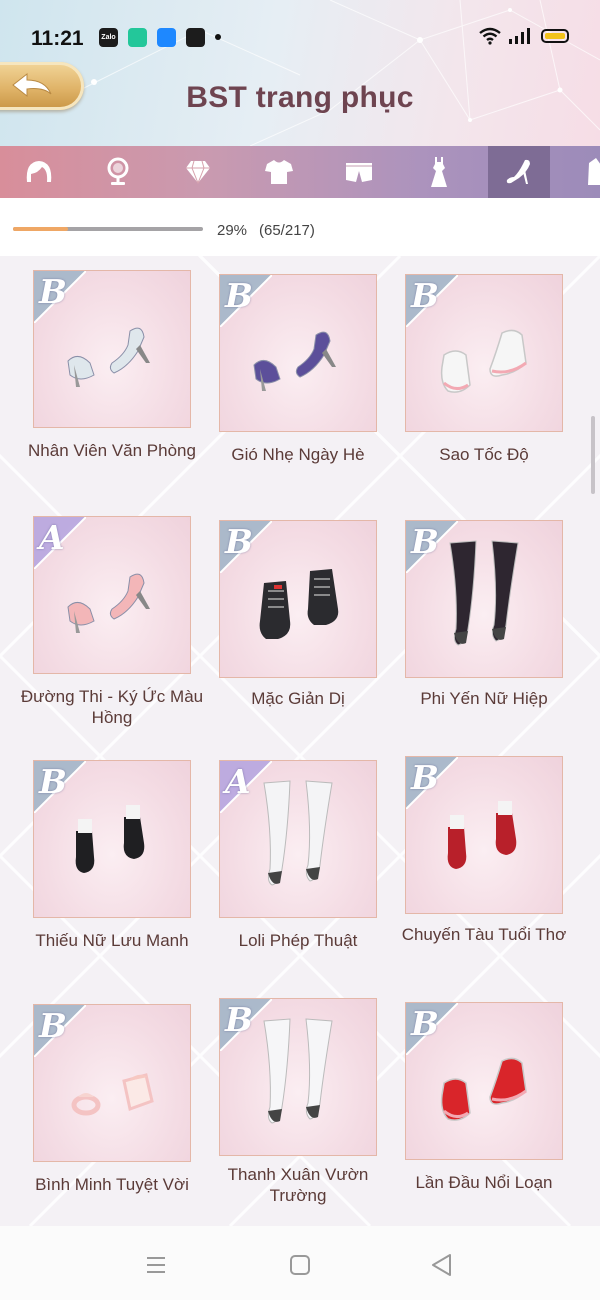 The width and height of the screenshot is (600, 1300). Describe the element at coordinates (442, 1265) in the screenshot. I see `back-triangle-icon` at that location.